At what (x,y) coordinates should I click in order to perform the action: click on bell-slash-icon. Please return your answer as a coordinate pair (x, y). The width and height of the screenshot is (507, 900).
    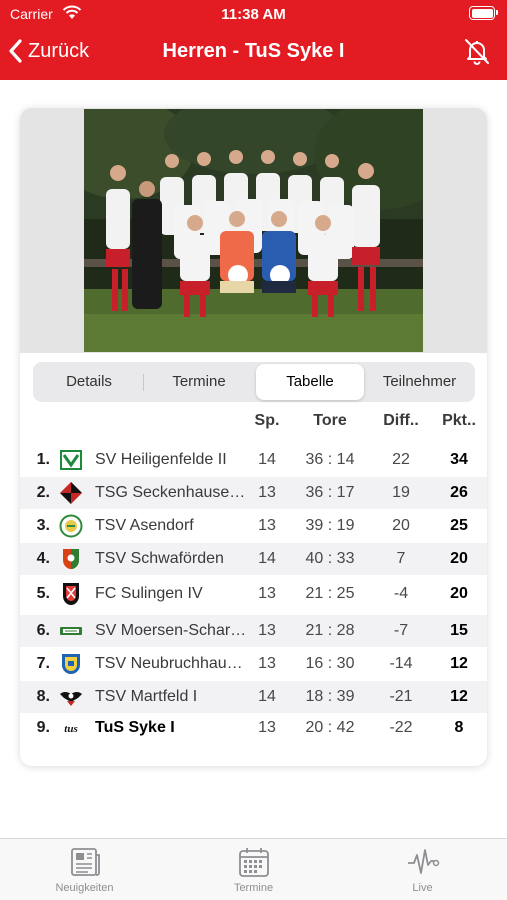
    Looking at the image, I should click on (477, 52).